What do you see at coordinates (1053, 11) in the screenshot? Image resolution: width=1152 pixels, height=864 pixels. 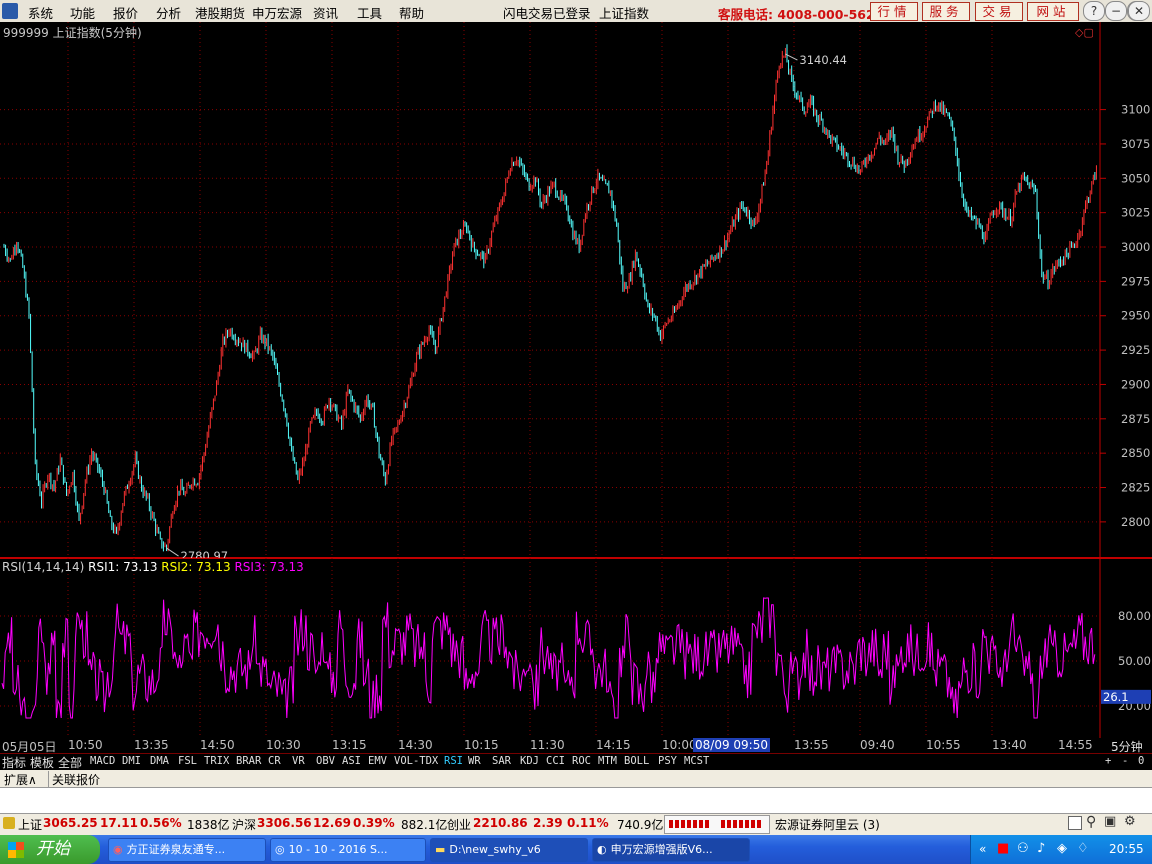 I see `website-button: 网站` at bounding box center [1053, 11].